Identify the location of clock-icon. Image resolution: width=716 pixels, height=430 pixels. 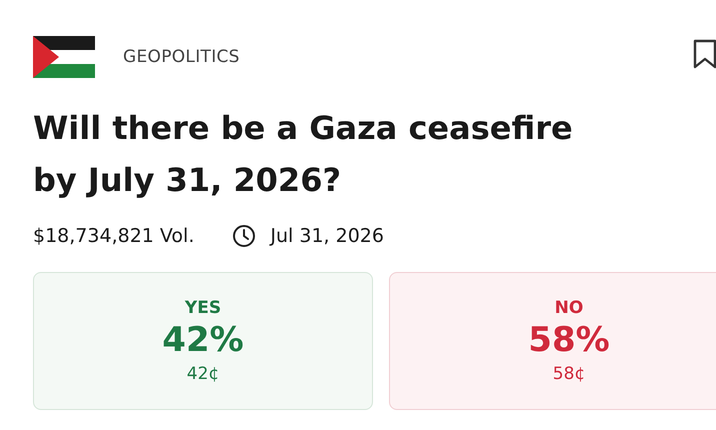
(244, 236).